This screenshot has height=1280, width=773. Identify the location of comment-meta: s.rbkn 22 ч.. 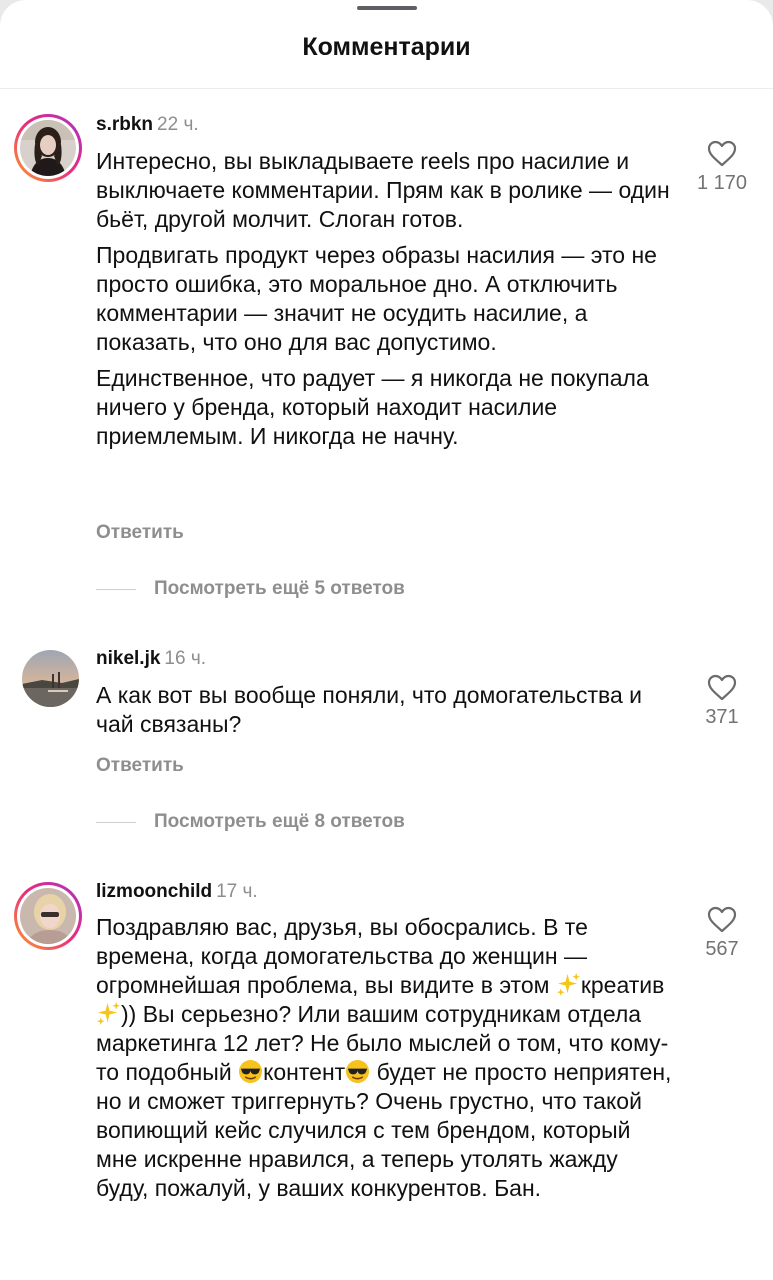
(147, 125).